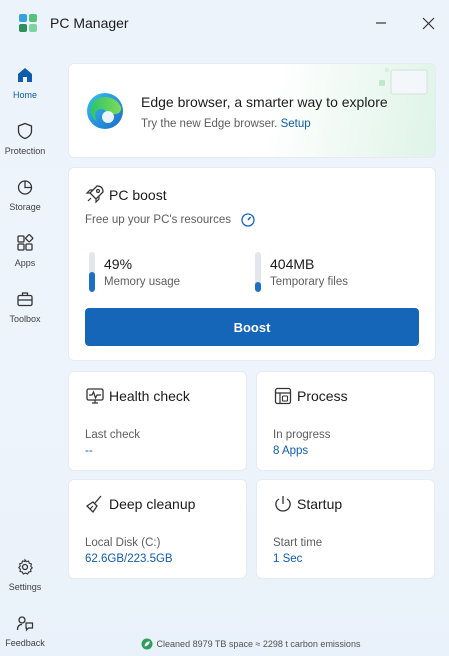 The height and width of the screenshot is (656, 449). What do you see at coordinates (138, 195) in the screenshot?
I see `boost-title: PC boost` at bounding box center [138, 195].